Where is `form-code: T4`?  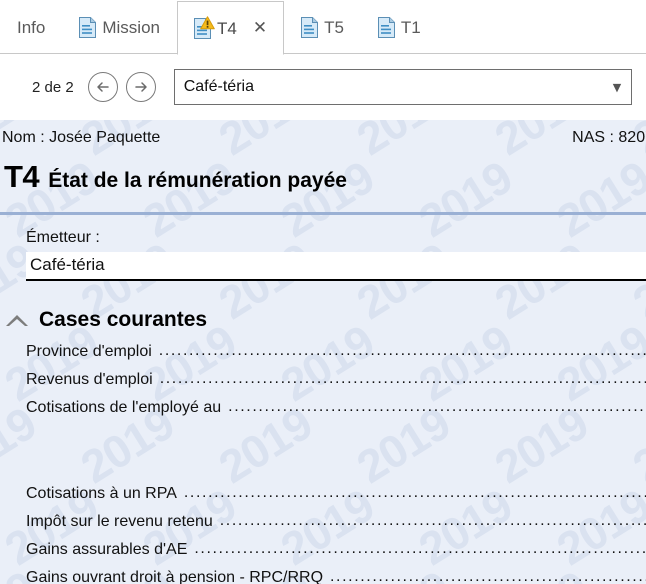
form-code: T4 is located at coordinates (22, 176).